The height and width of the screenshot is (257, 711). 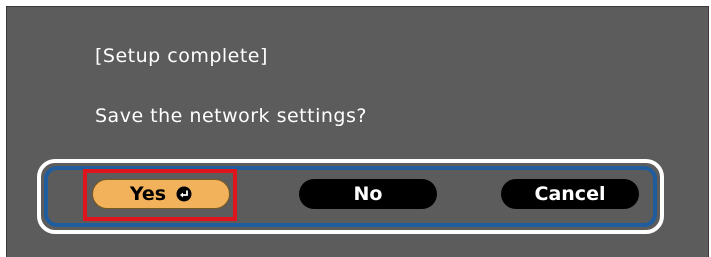 What do you see at coordinates (231, 116) in the screenshot?
I see `dialog-question: Save the network settings?` at bounding box center [231, 116].